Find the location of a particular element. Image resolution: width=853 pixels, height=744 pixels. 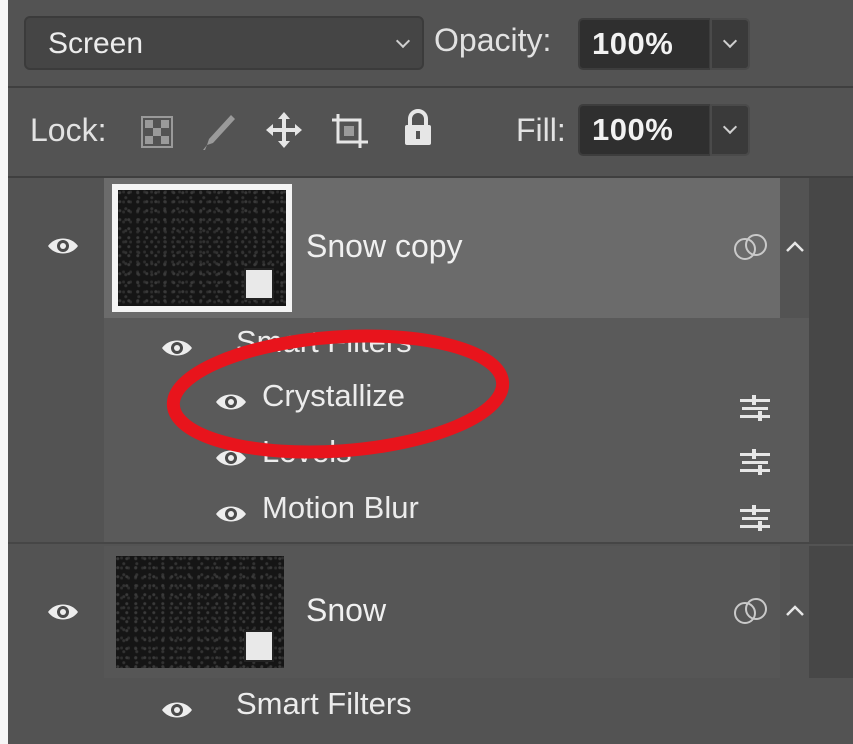

lock-image-pixels-icon is located at coordinates (219, 132).